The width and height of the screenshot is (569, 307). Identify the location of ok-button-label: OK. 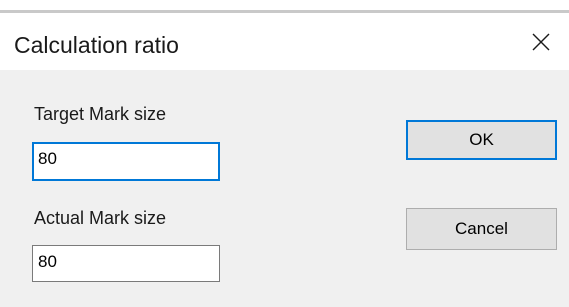
(481, 139).